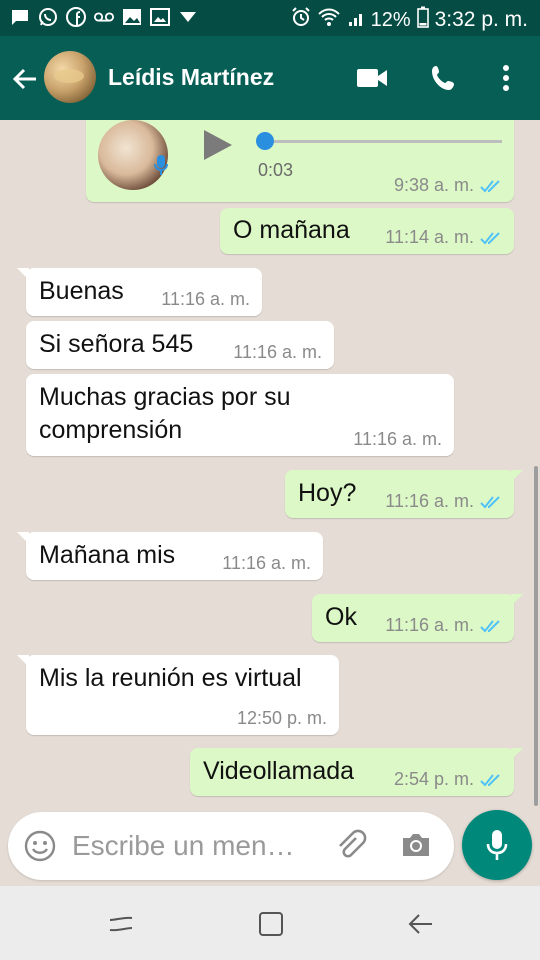 This screenshot has width=540, height=960. What do you see at coordinates (481, 19) in the screenshot?
I see `clock: 3:32 p. m.` at bounding box center [481, 19].